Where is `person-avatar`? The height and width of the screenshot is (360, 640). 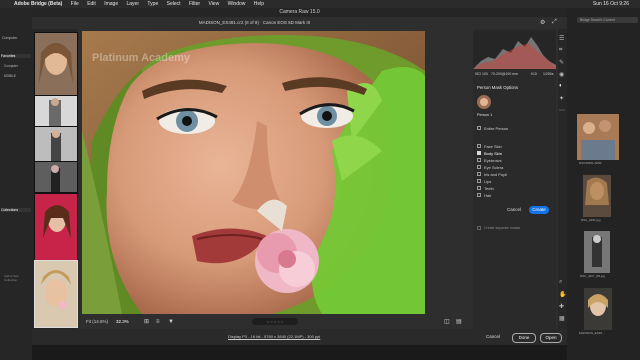
person-avatar is located at coordinates (484, 102).